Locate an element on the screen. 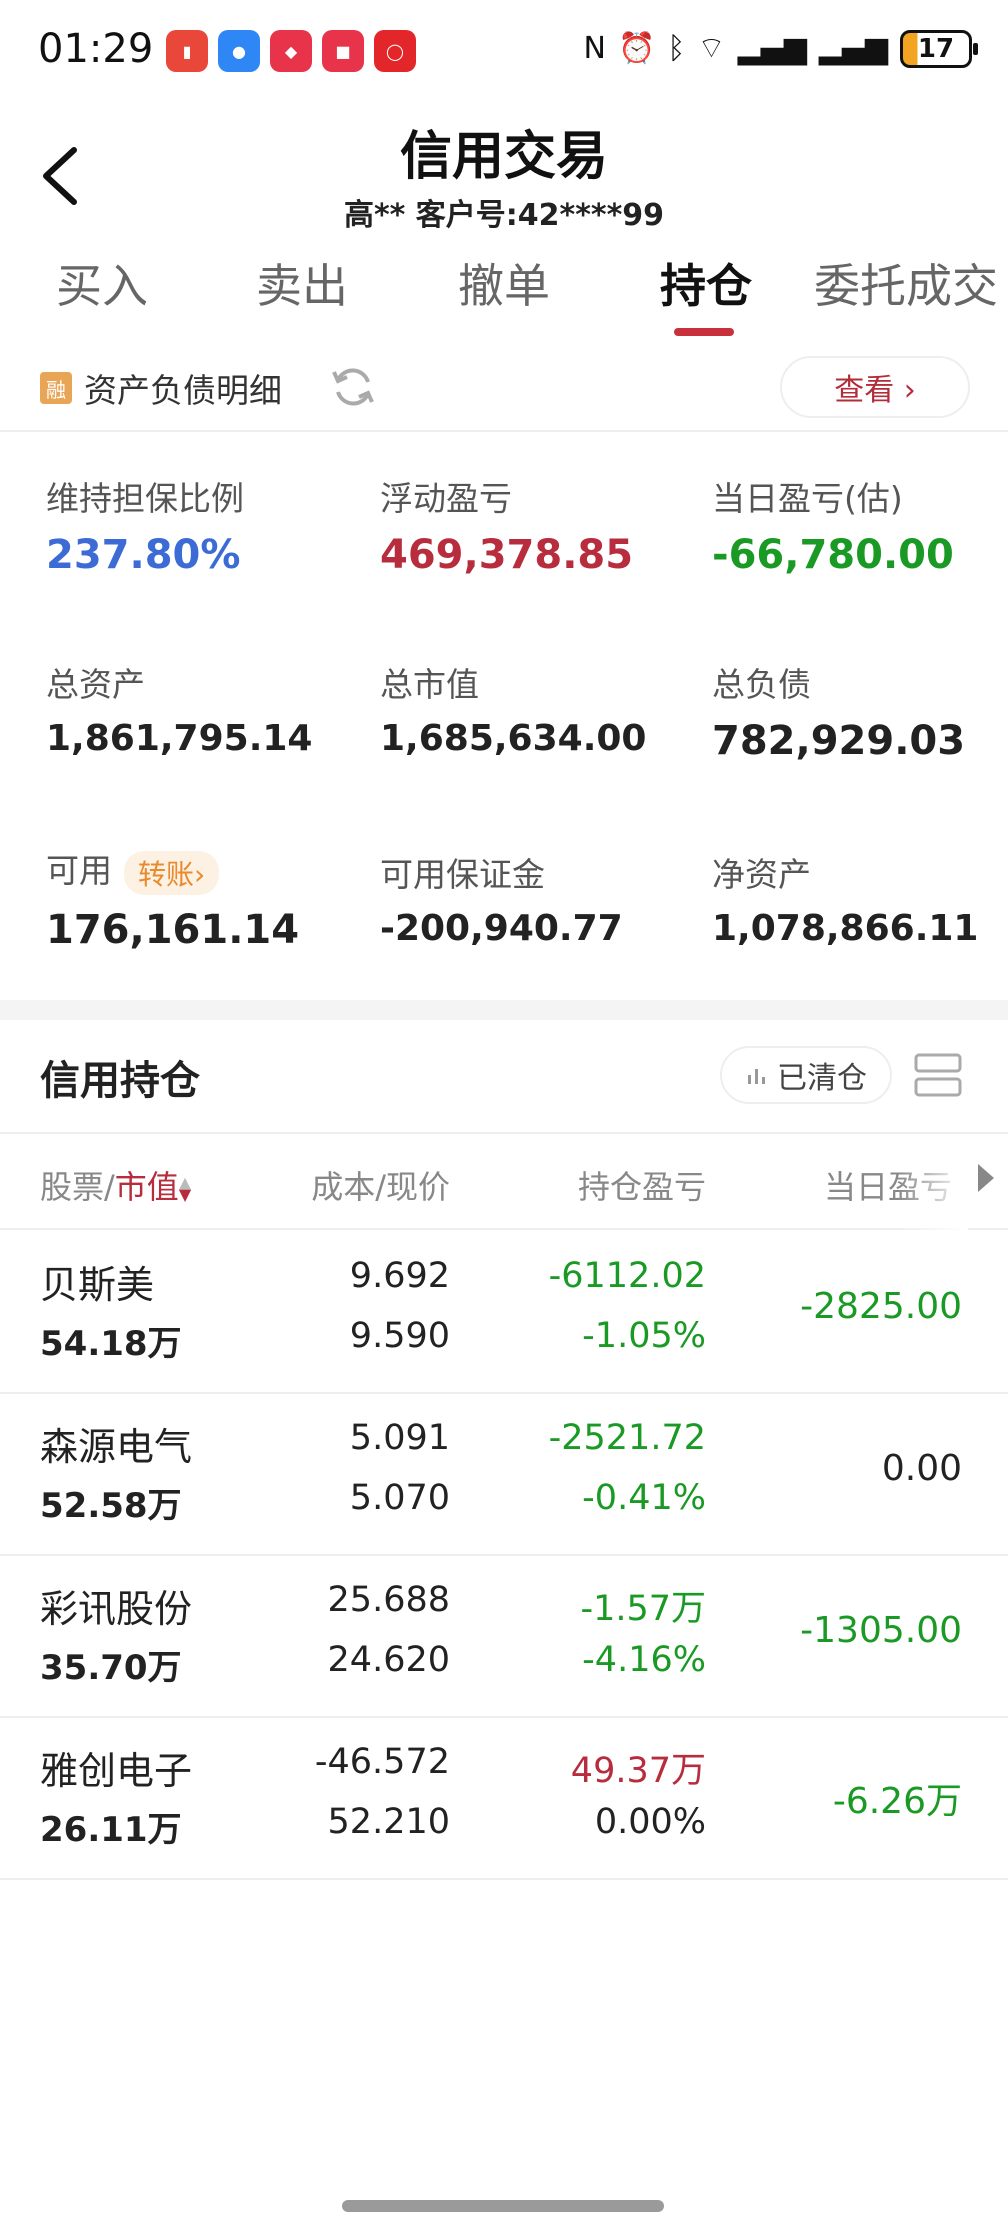  stock-pl-percent: 0.00% is located at coordinates (650, 1822).